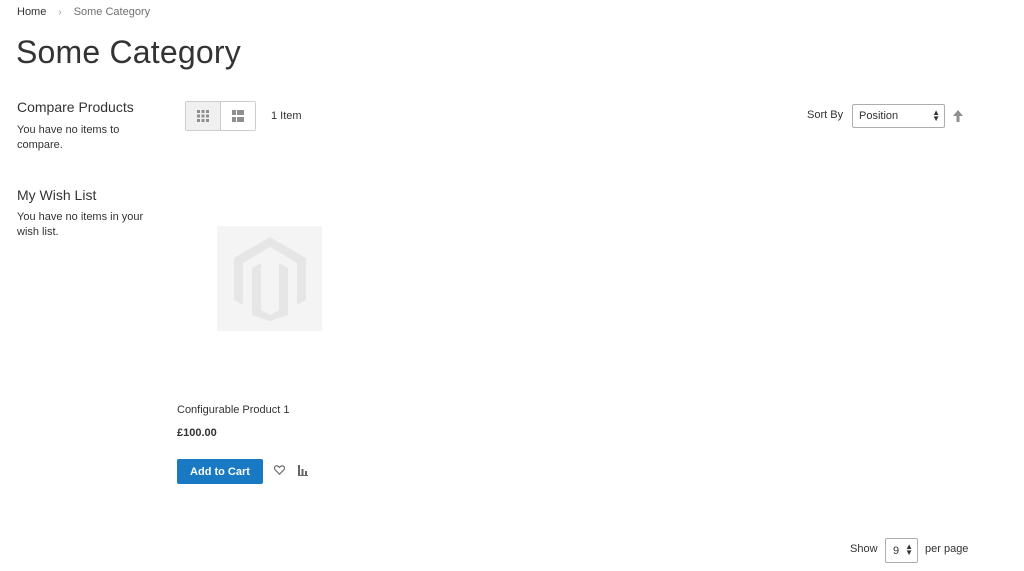 The height and width of the screenshot is (571, 1024). I want to click on product-name-link: Configurable Product 1, so click(233, 410).